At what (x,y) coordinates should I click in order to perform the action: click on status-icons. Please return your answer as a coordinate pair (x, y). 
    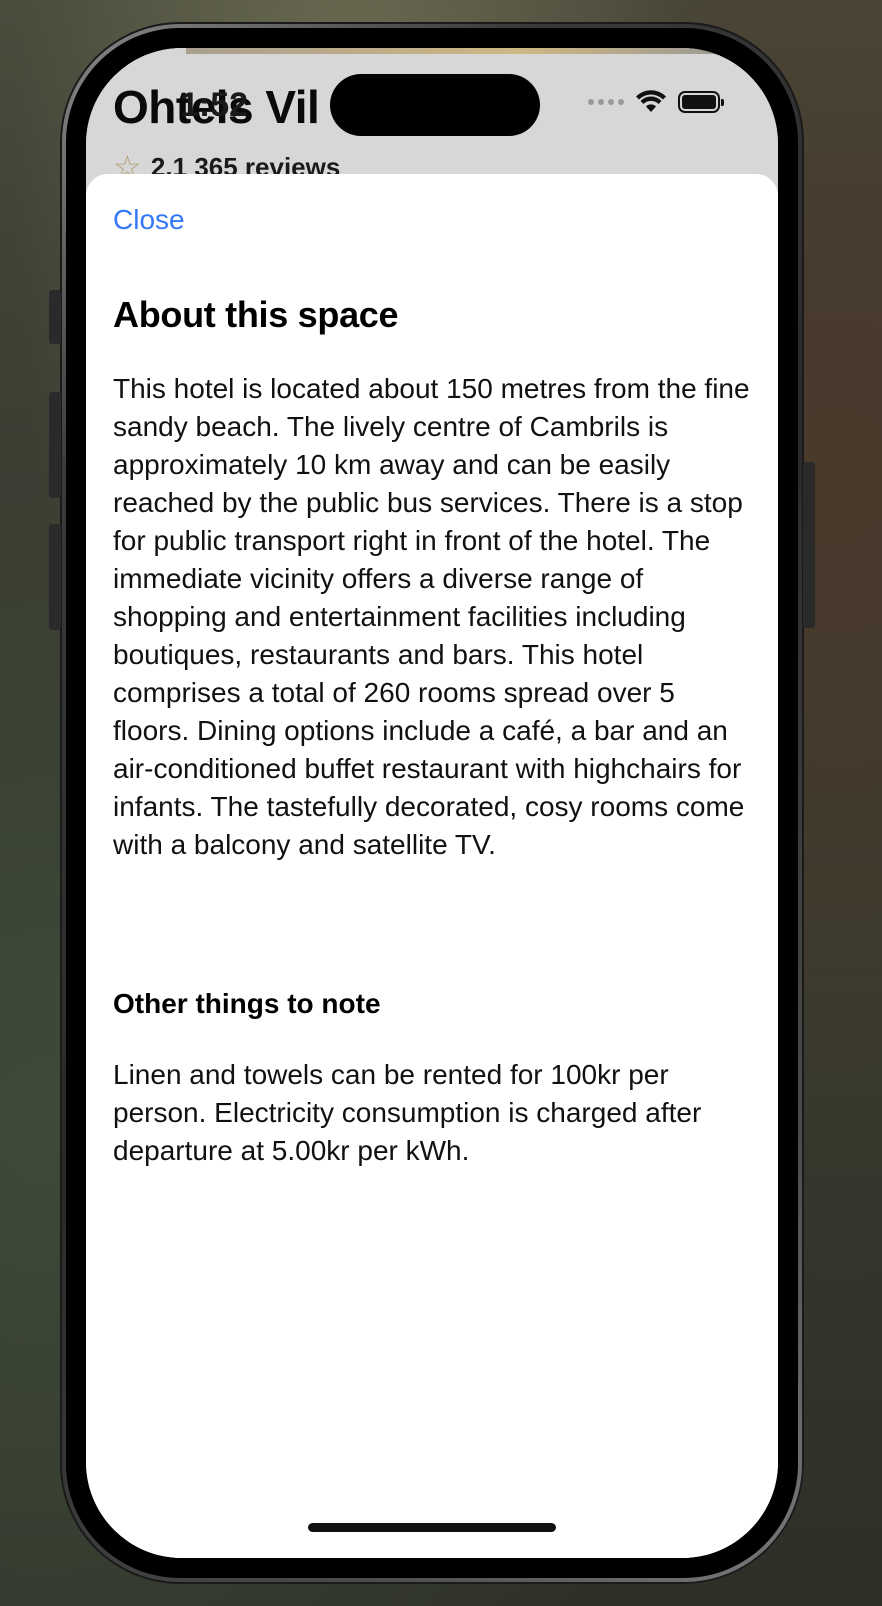
    Looking at the image, I should click on (656, 102).